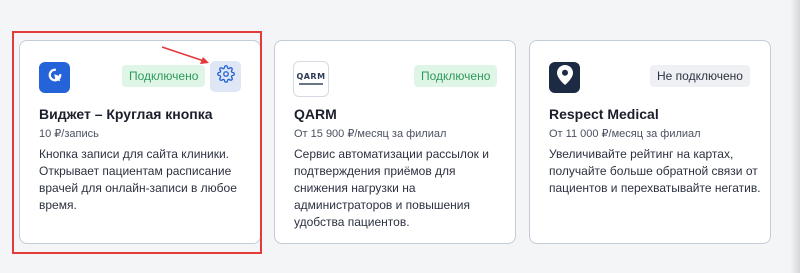  I want to click on map-pin-icon, so click(564, 77).